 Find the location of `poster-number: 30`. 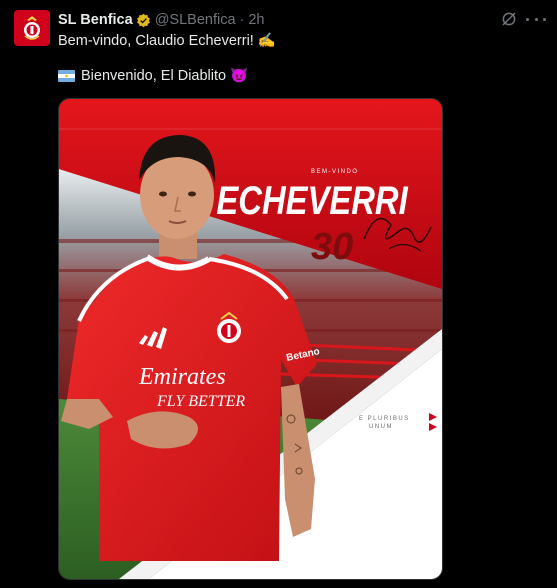

poster-number: 30 is located at coordinates (332, 247).